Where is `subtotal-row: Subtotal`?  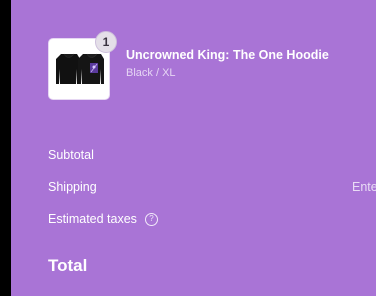 subtotal-row: Subtotal is located at coordinates (71, 155).